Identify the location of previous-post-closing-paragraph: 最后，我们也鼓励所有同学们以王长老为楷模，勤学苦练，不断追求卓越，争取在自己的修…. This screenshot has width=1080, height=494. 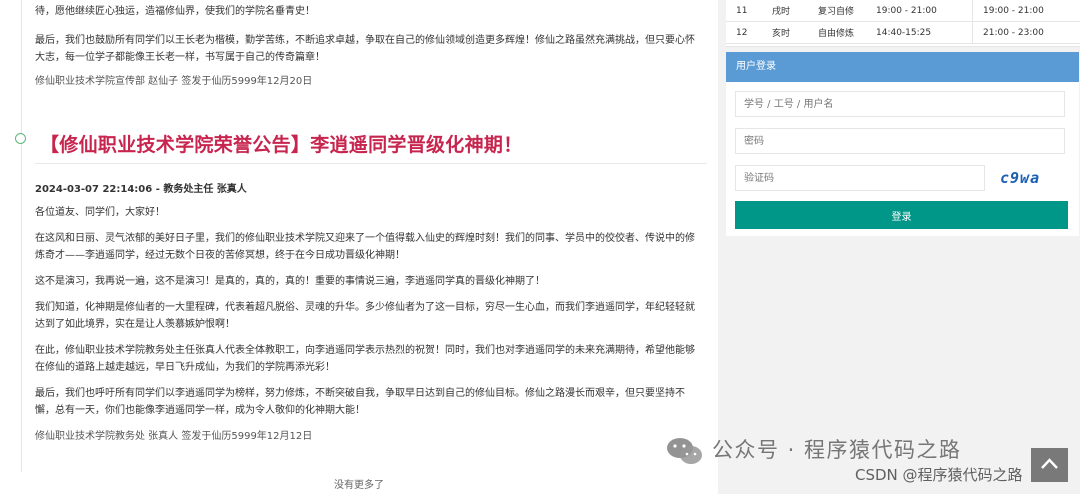
(365, 49).